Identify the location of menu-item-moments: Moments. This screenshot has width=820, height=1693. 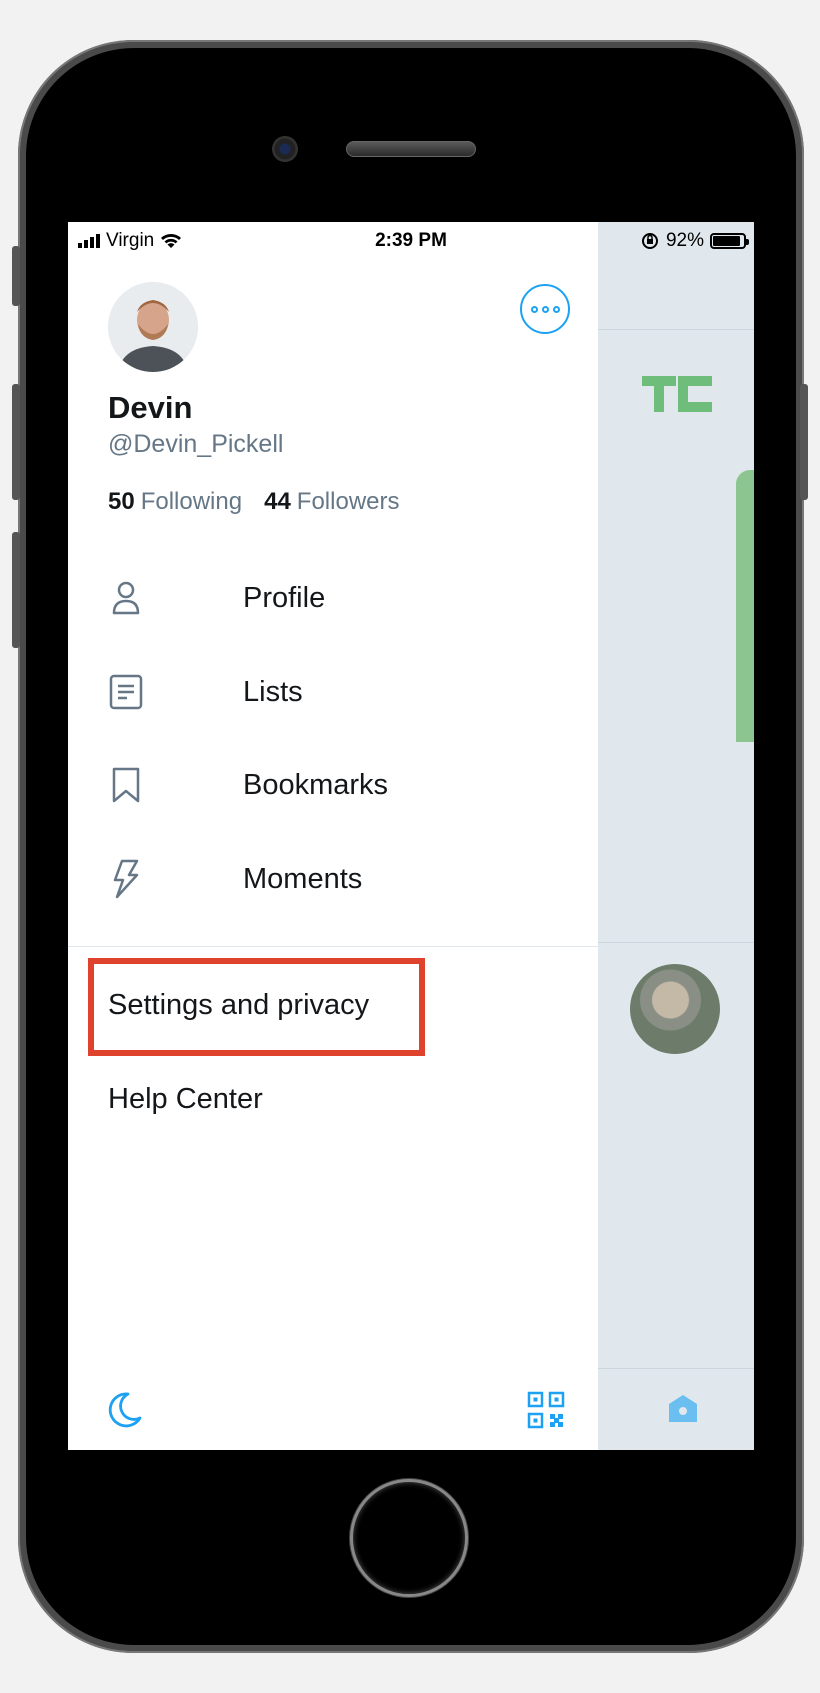
(234, 879).